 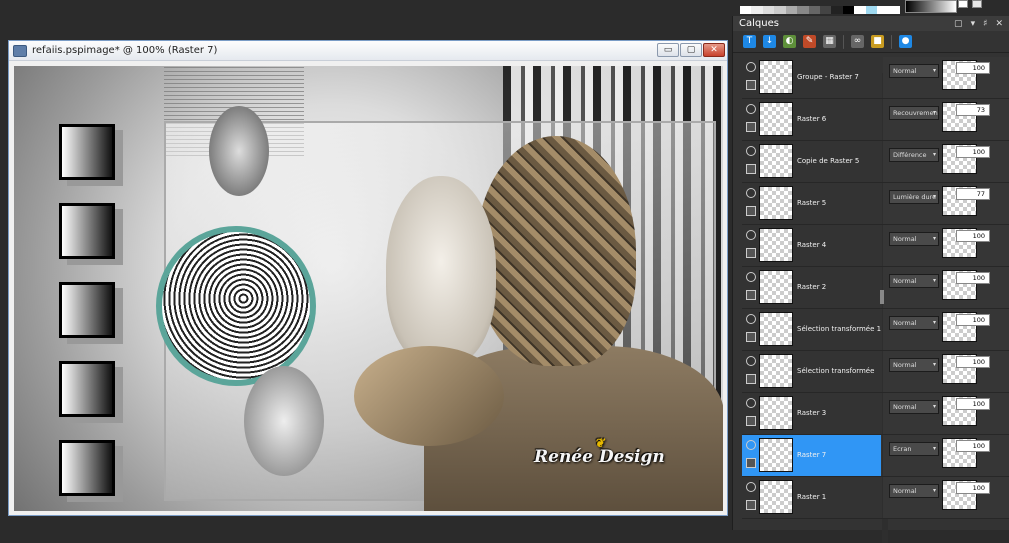 What do you see at coordinates (811, 119) in the screenshot?
I see `layer-name-cell: Raster 6` at bounding box center [811, 119].